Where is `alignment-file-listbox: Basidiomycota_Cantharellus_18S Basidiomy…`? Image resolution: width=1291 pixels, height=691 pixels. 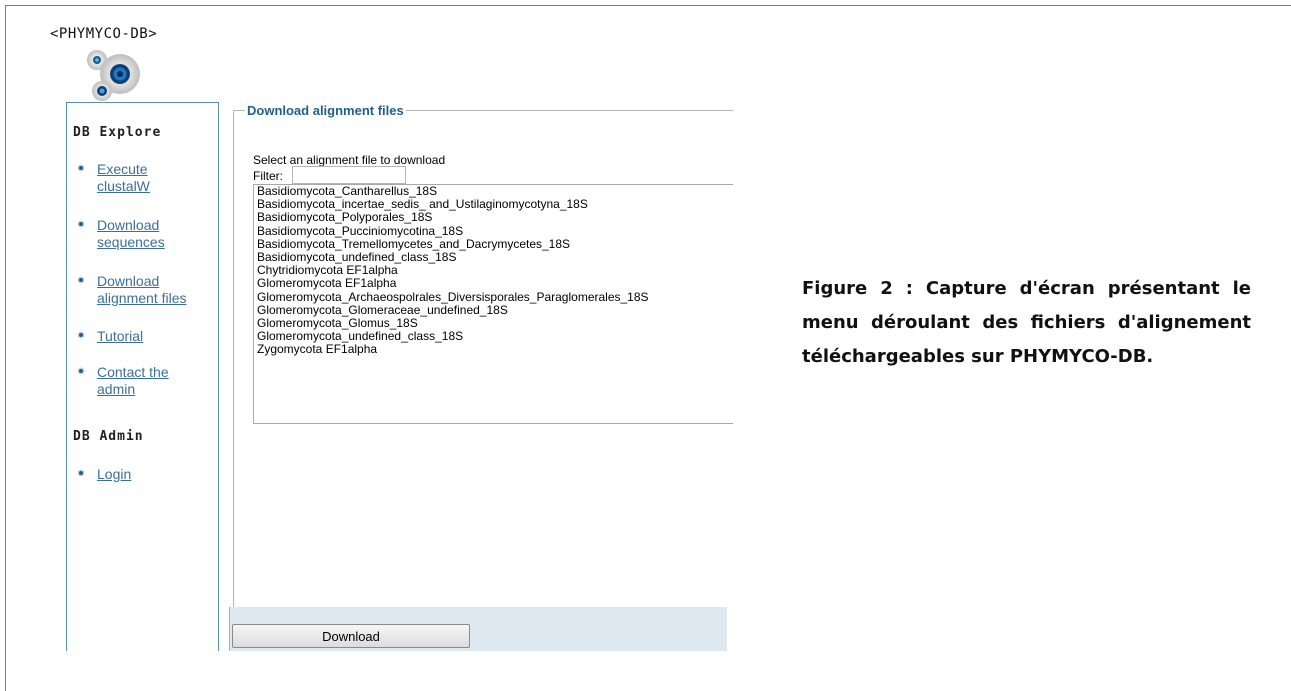
alignment-file-listbox: Basidiomycota_Cantharellus_18S Basidiomy… is located at coordinates (493, 304).